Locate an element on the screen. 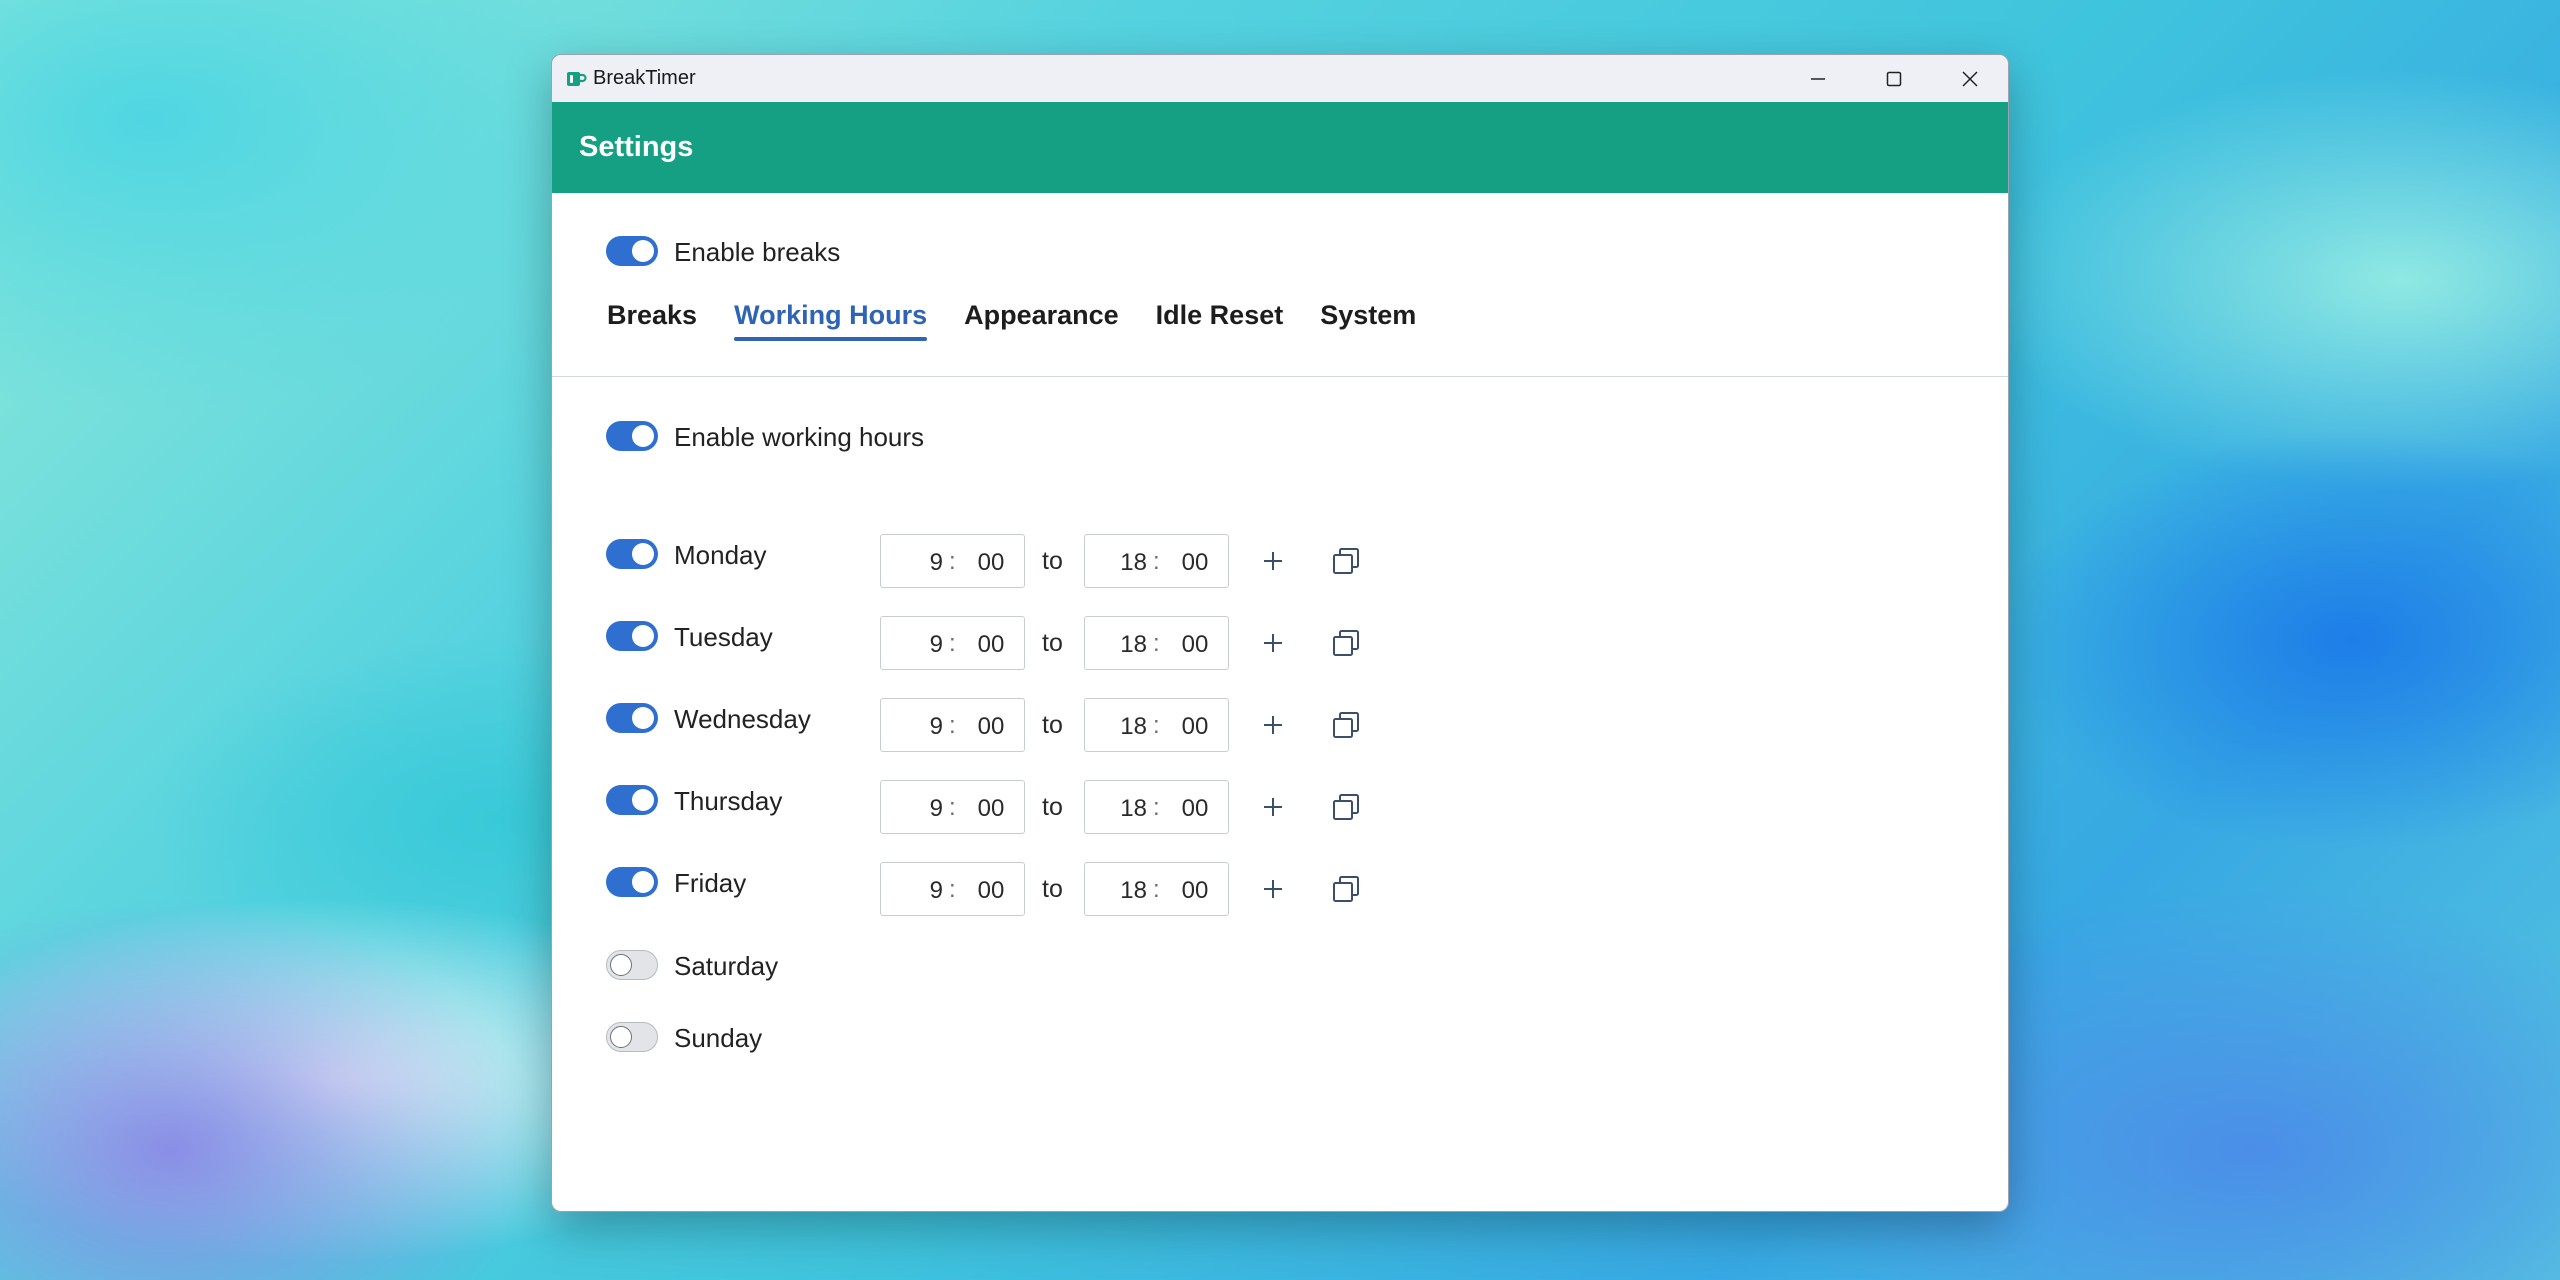  minimize-icon is located at coordinates (1818, 78).